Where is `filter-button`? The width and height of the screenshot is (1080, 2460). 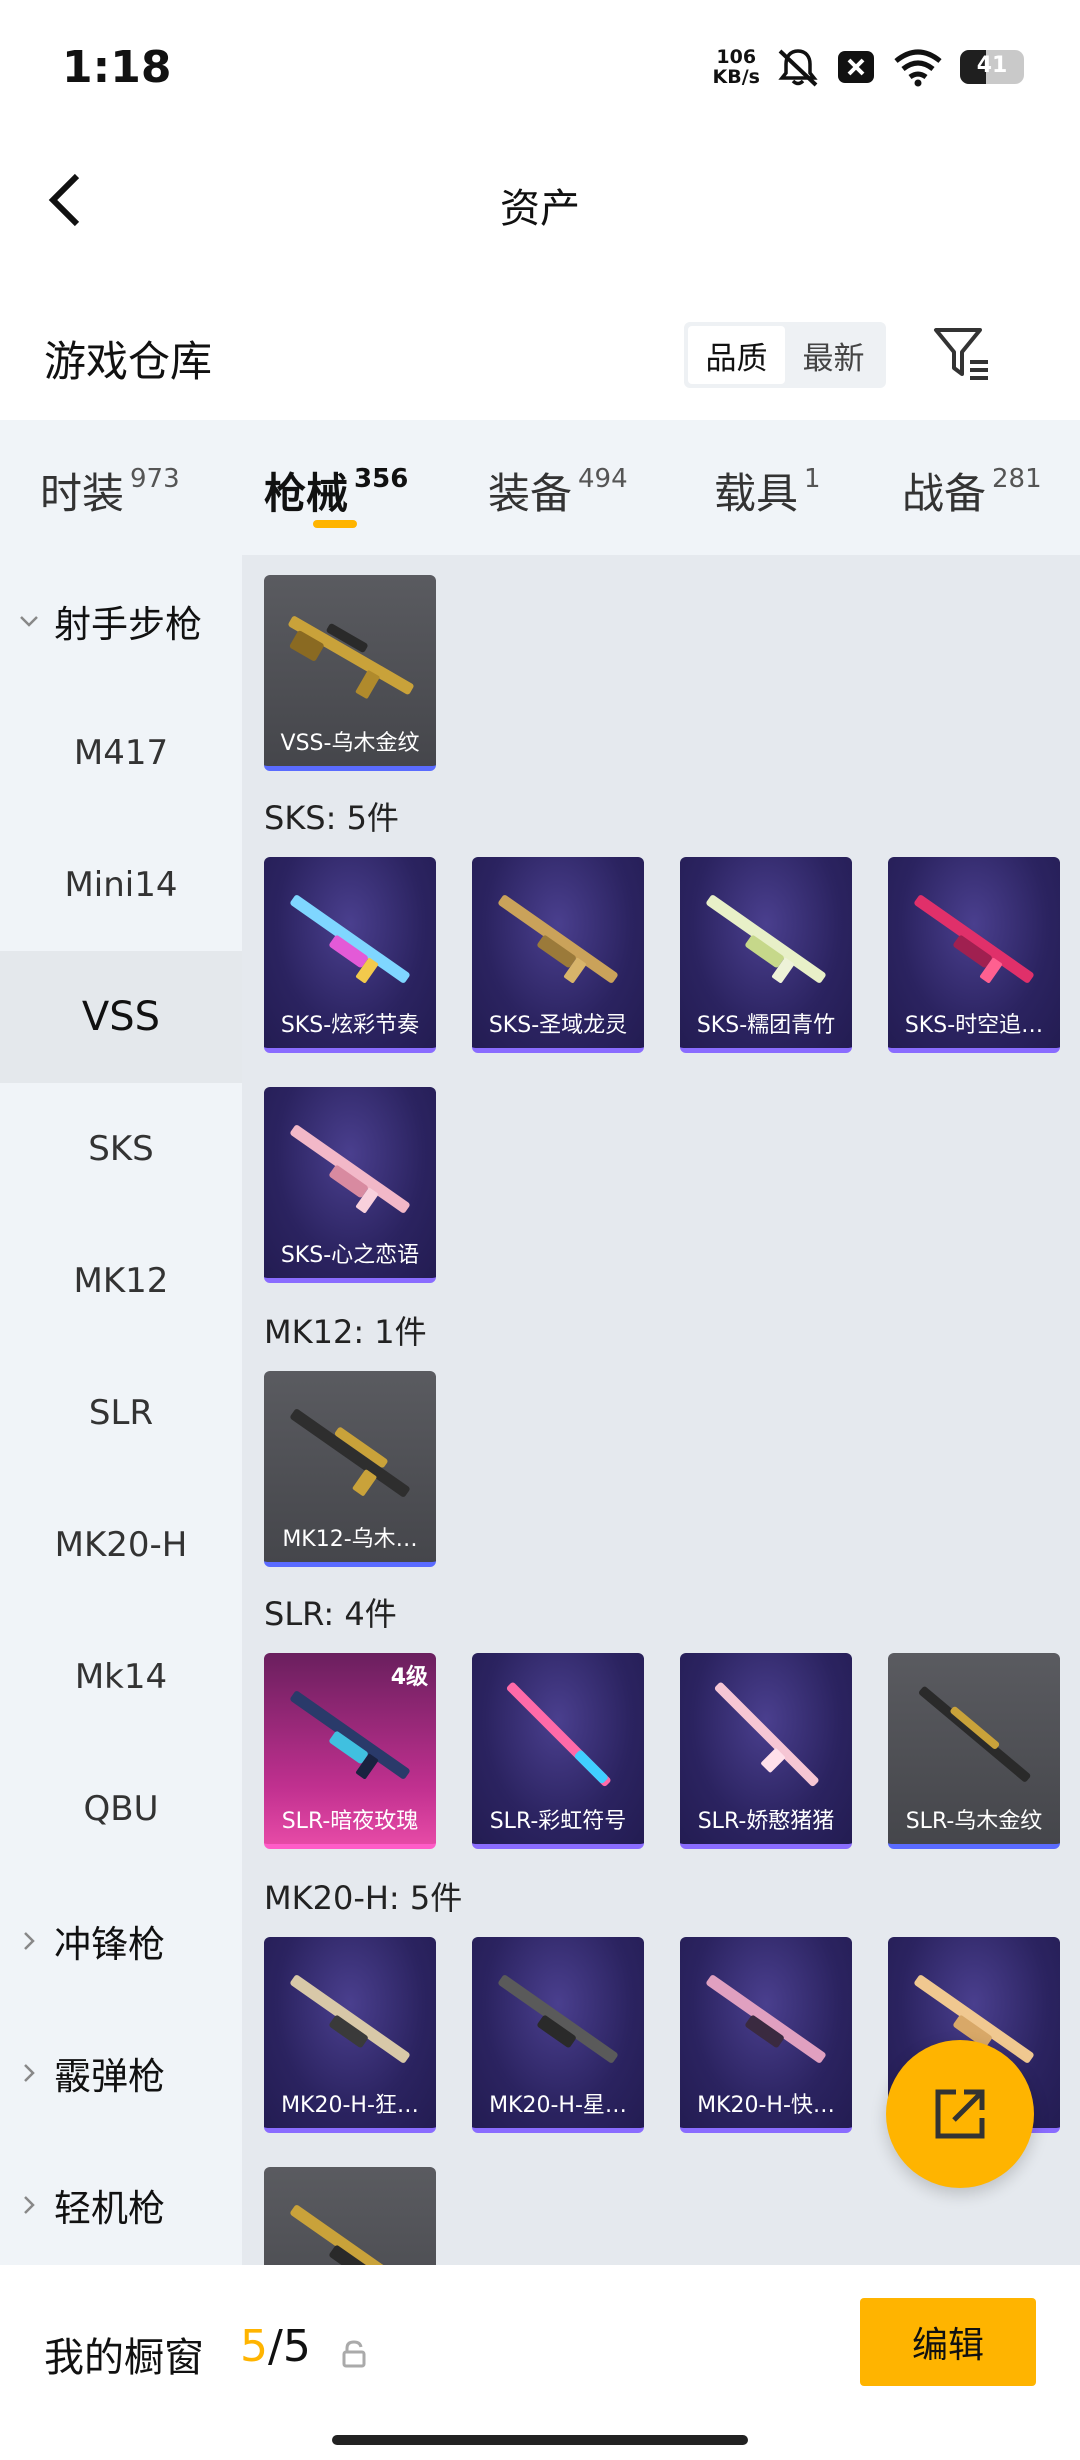 filter-button is located at coordinates (962, 354).